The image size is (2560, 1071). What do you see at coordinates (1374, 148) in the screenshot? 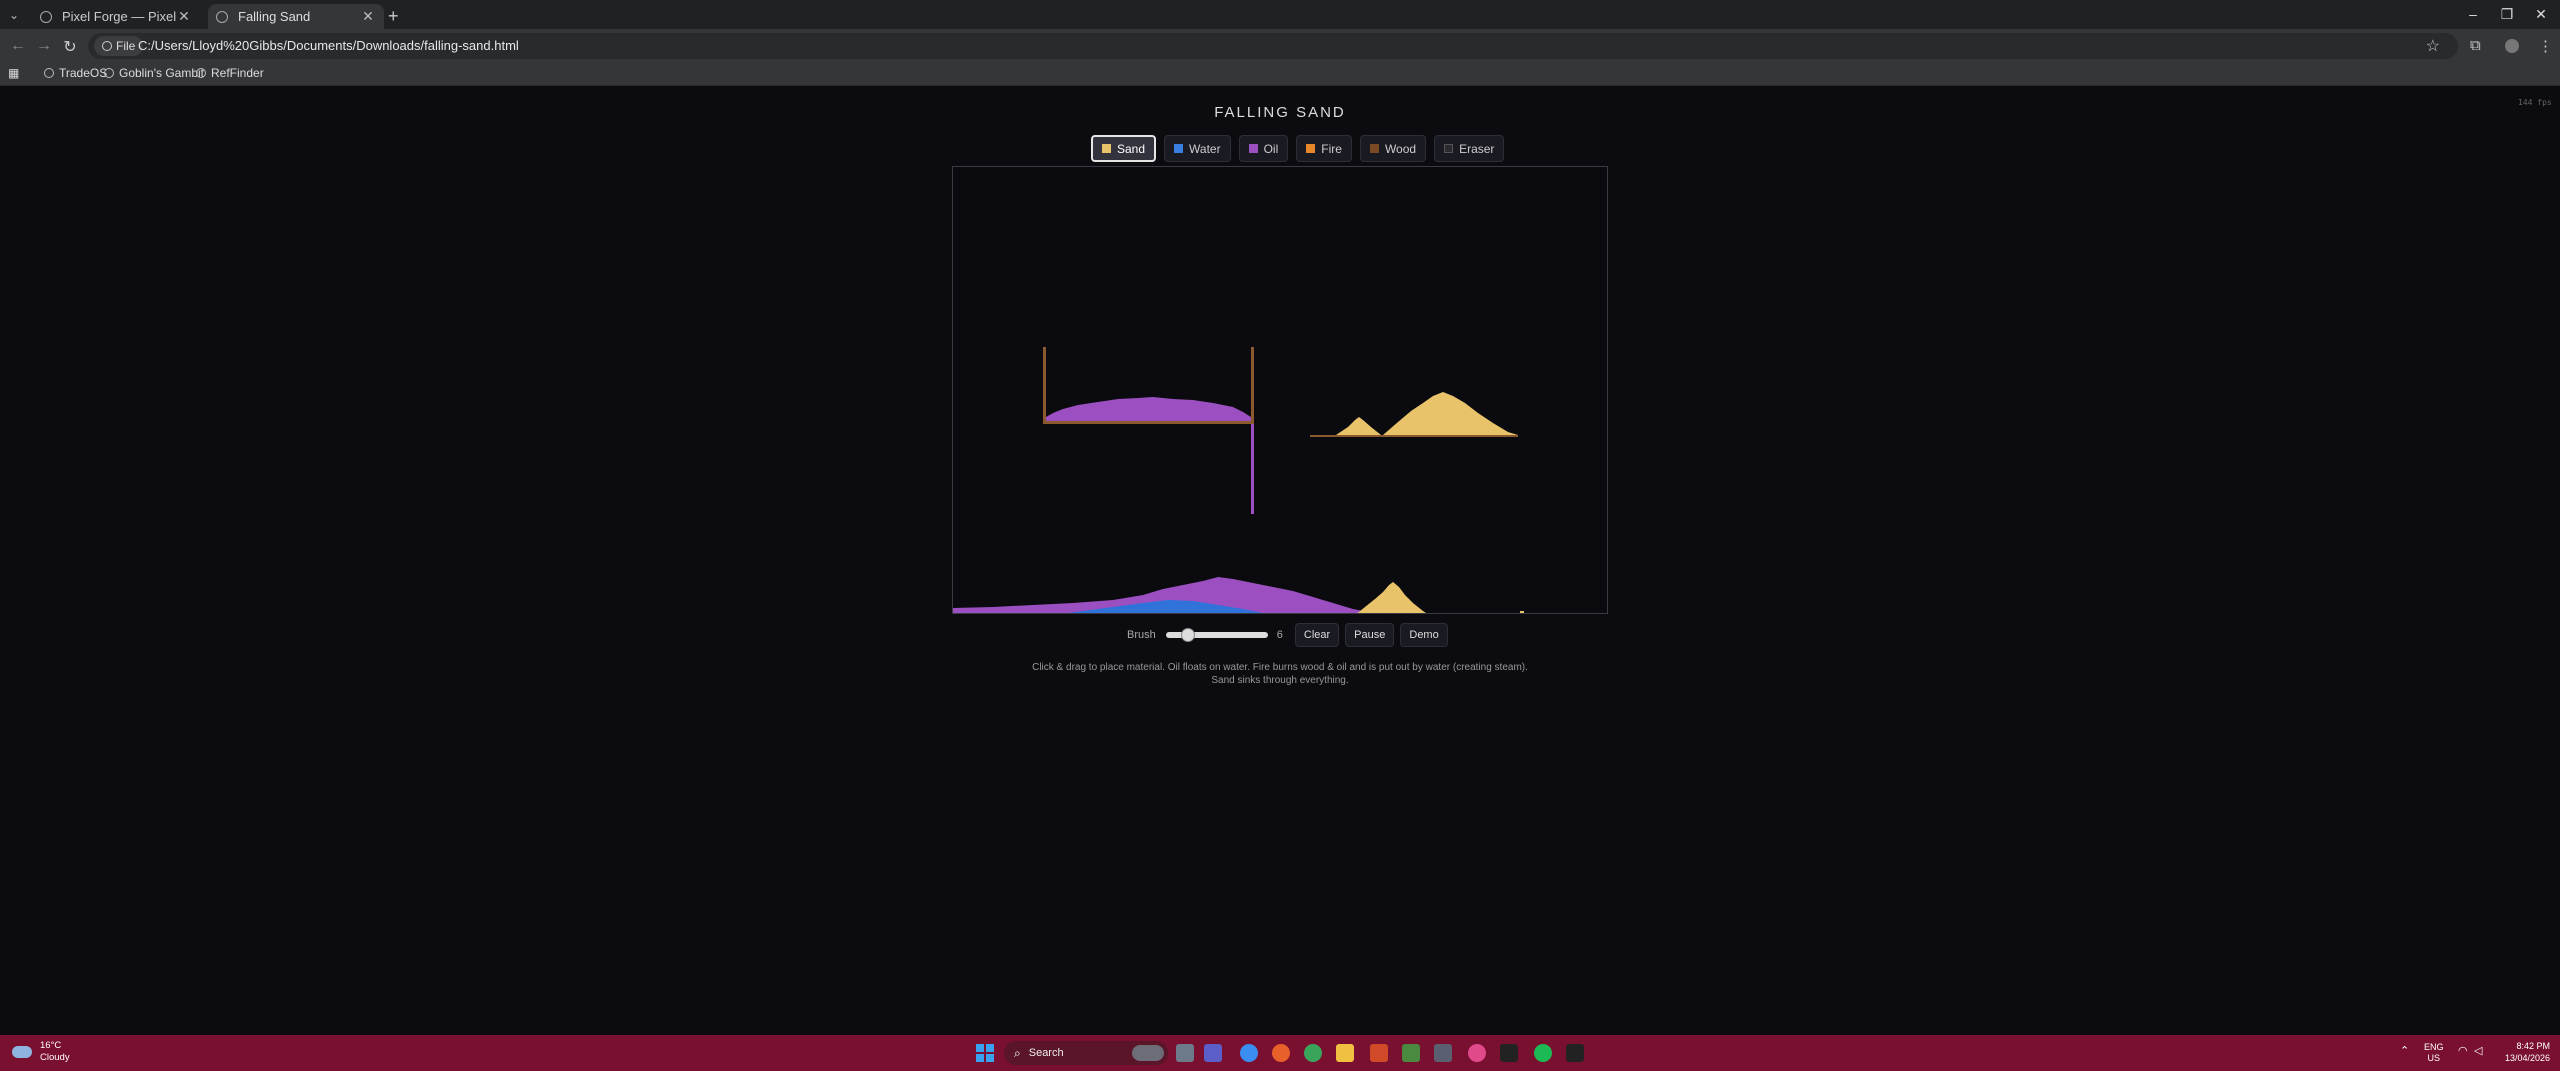
I see `wood-swatch-icon` at bounding box center [1374, 148].